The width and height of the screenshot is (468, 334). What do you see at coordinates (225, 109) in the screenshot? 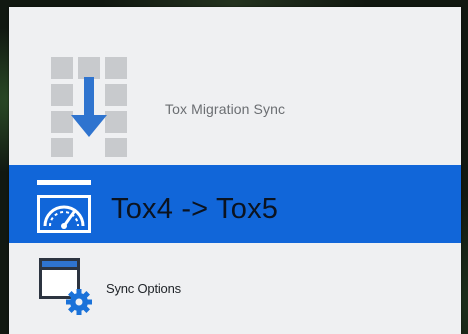
I see `app-title: Tox Migration Sync` at bounding box center [225, 109].